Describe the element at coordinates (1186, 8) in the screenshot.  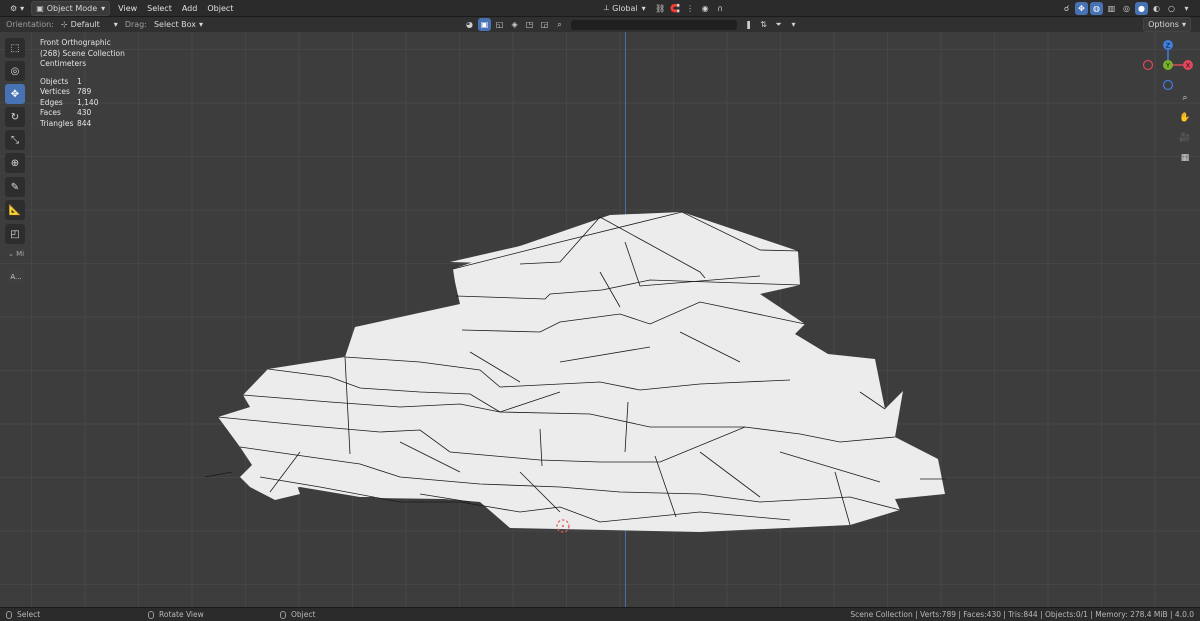
I see `shading-options-icon: ▾` at that location.